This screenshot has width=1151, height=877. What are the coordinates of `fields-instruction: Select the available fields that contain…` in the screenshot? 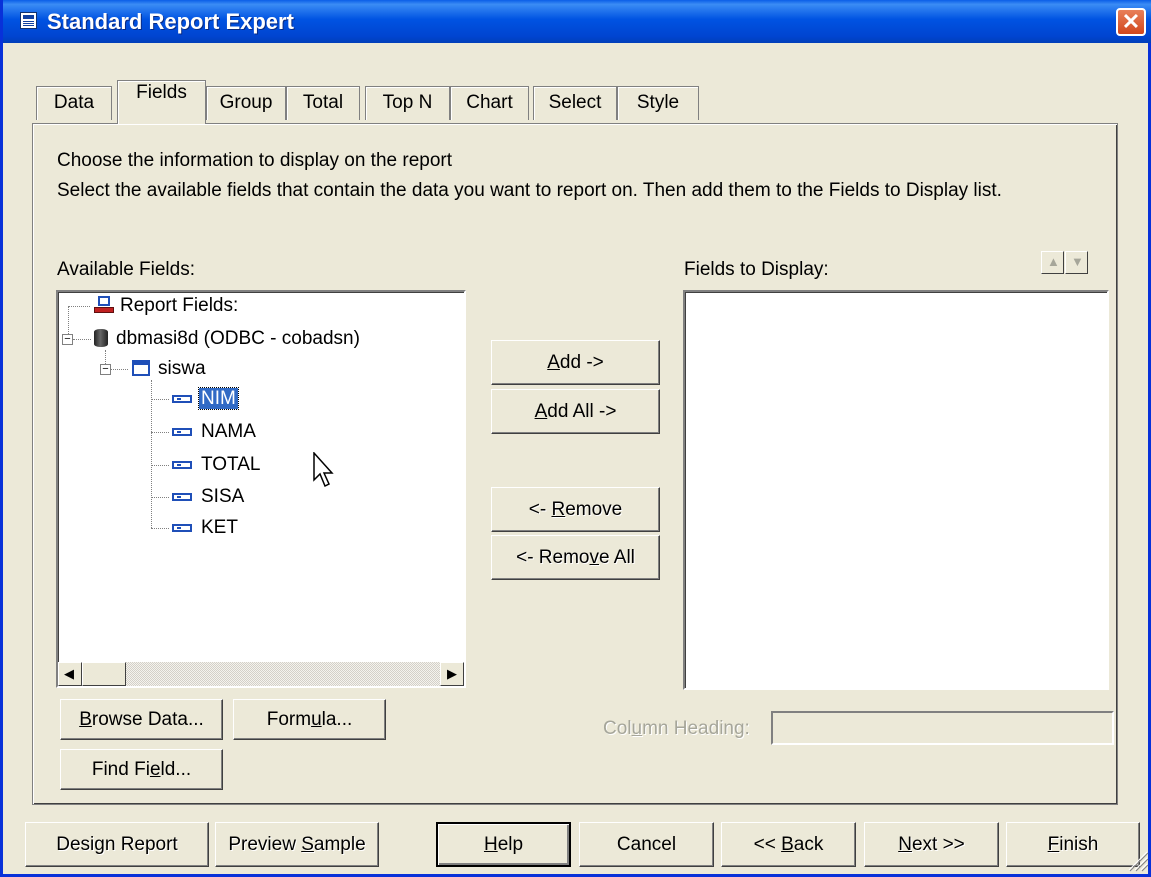 It's located at (529, 190).